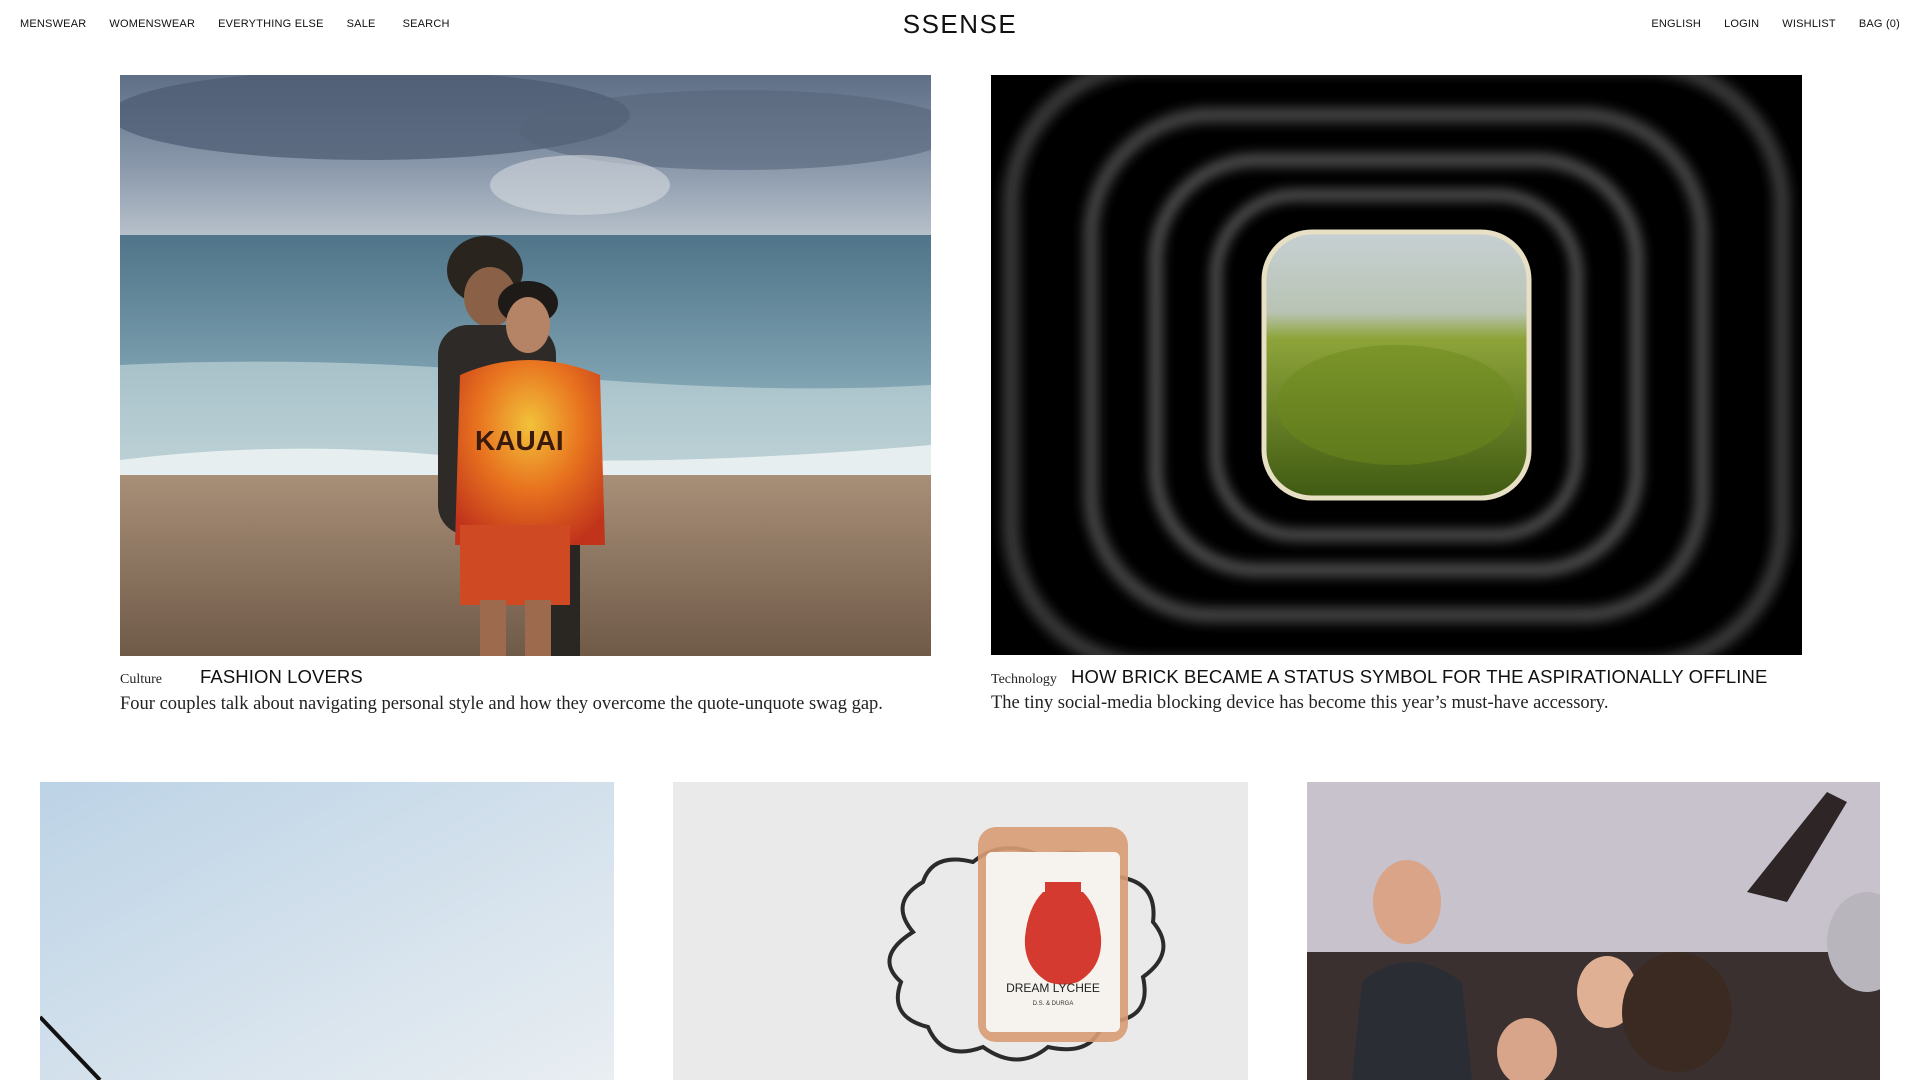 This screenshot has height=1080, width=1920. What do you see at coordinates (1775, 24) in the screenshot?
I see `account-nav: ENGLISH LOGIN WISHLIST BAG (0)` at bounding box center [1775, 24].